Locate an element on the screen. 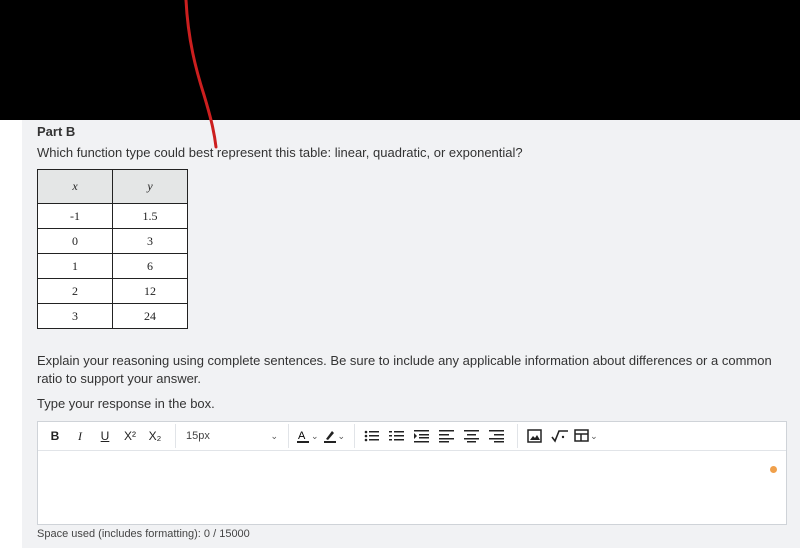  table-row: 2 12 is located at coordinates (112, 291).